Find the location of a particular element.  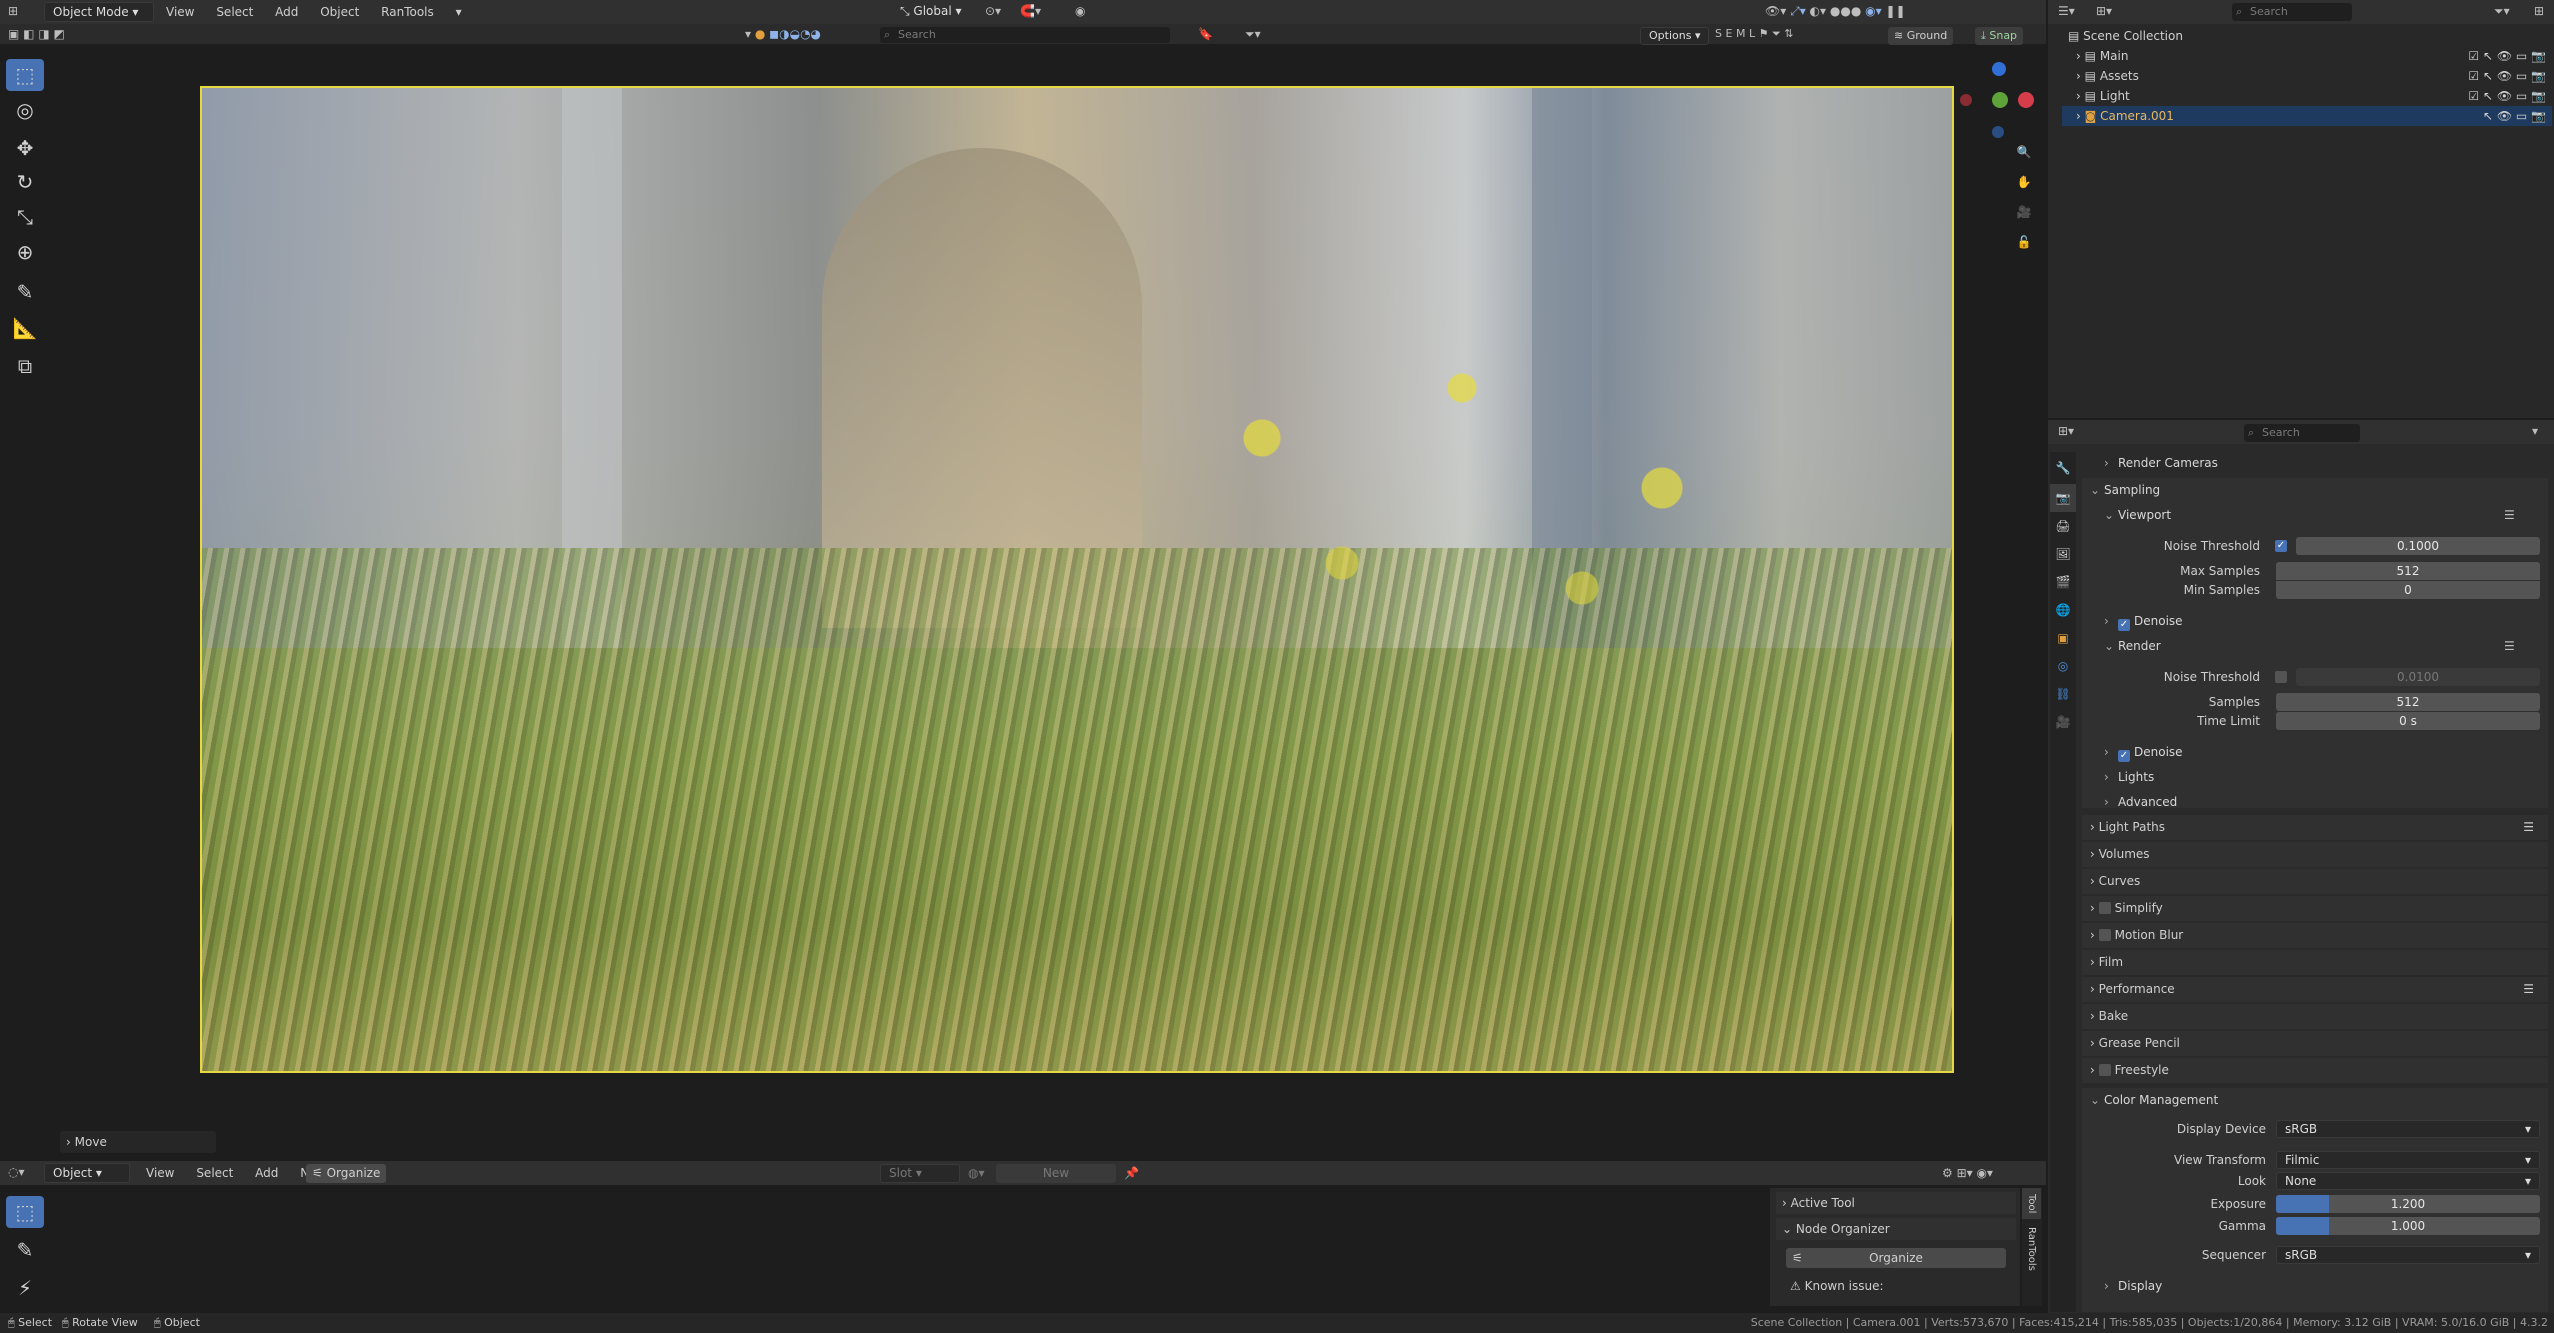

vp-denoise-subpanel: › ✓ Denoise is located at coordinates (2143, 622).